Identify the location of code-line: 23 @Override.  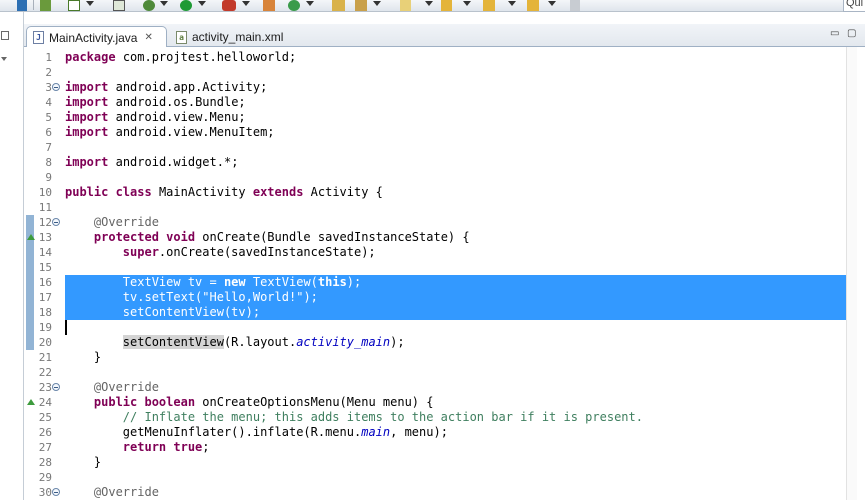
(435, 387).